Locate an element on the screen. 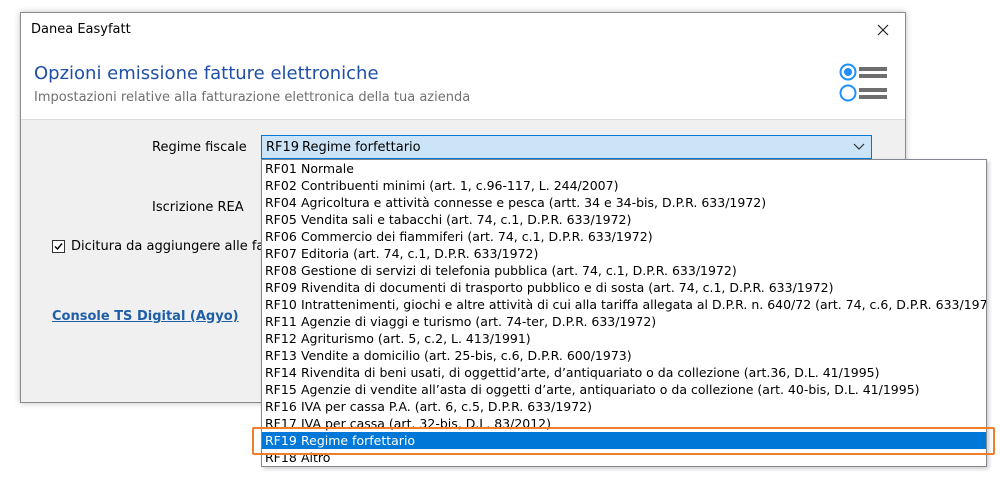 This screenshot has height=479, width=1000. option-code: RF04 is located at coordinates (281, 202).